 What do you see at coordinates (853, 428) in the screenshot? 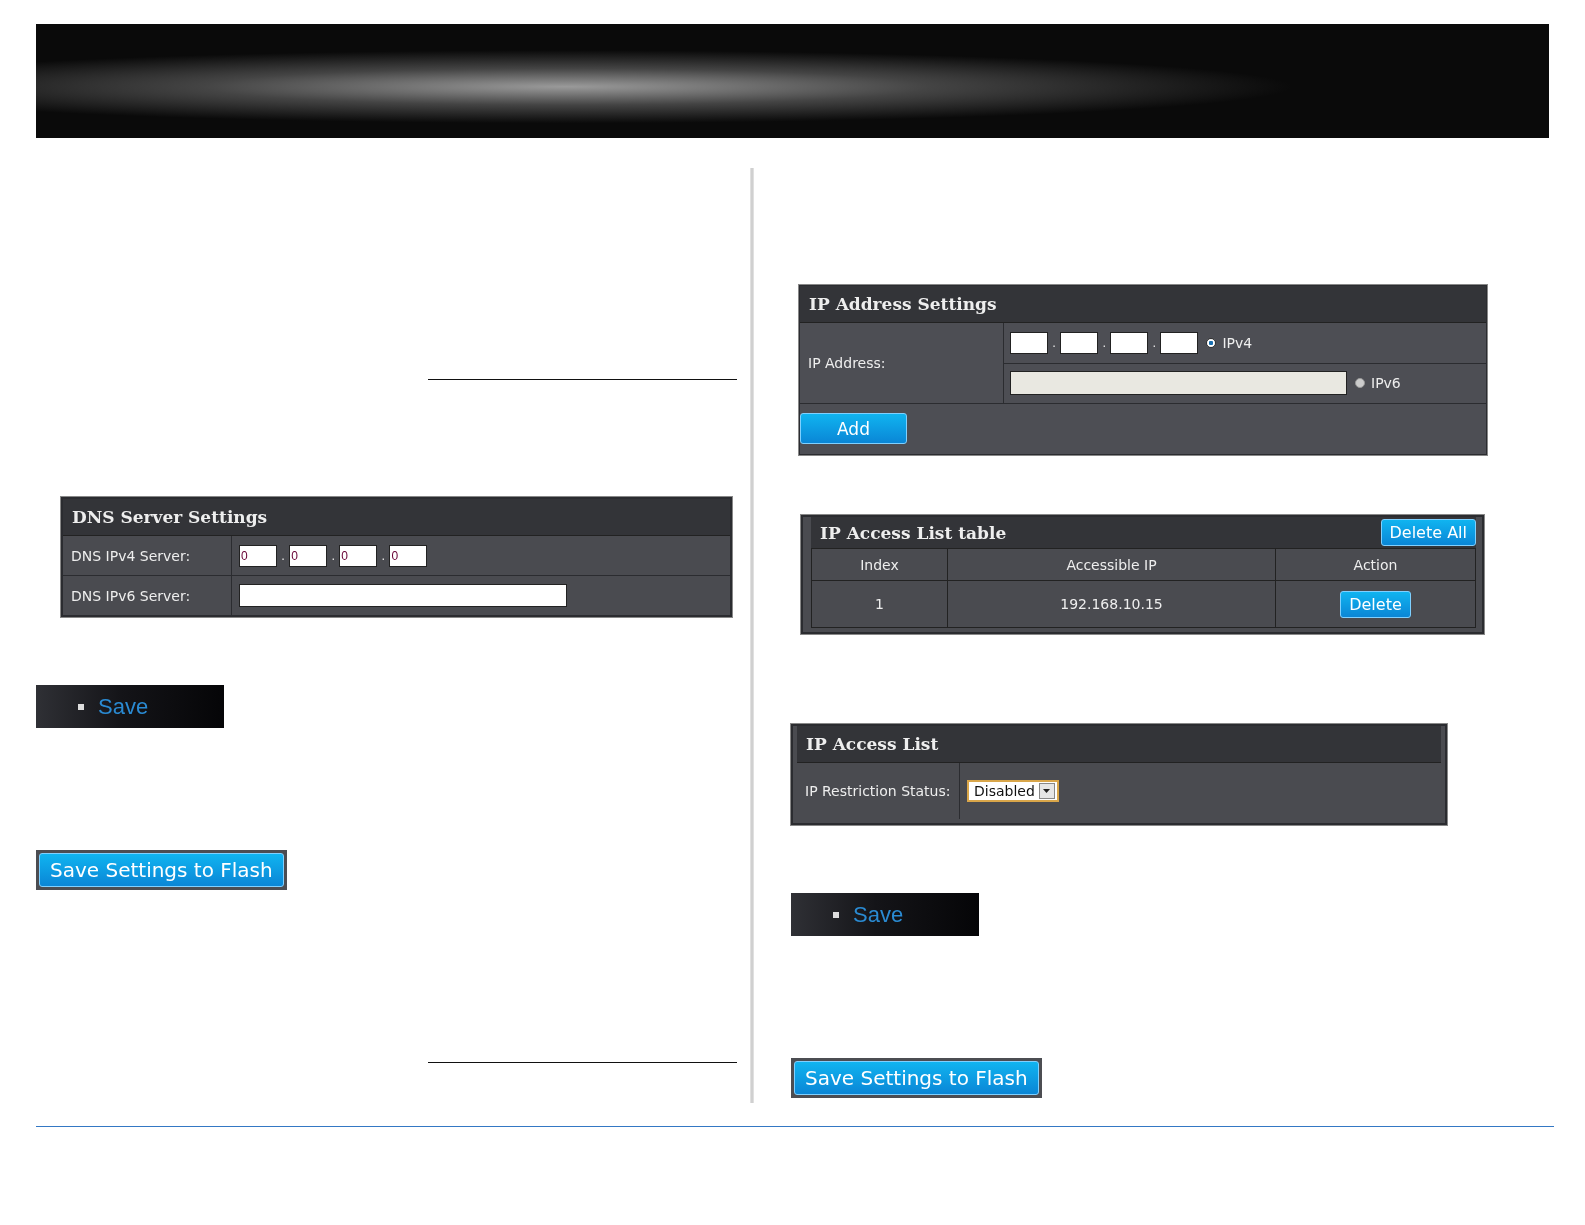
I see `add-button: Add` at bounding box center [853, 428].